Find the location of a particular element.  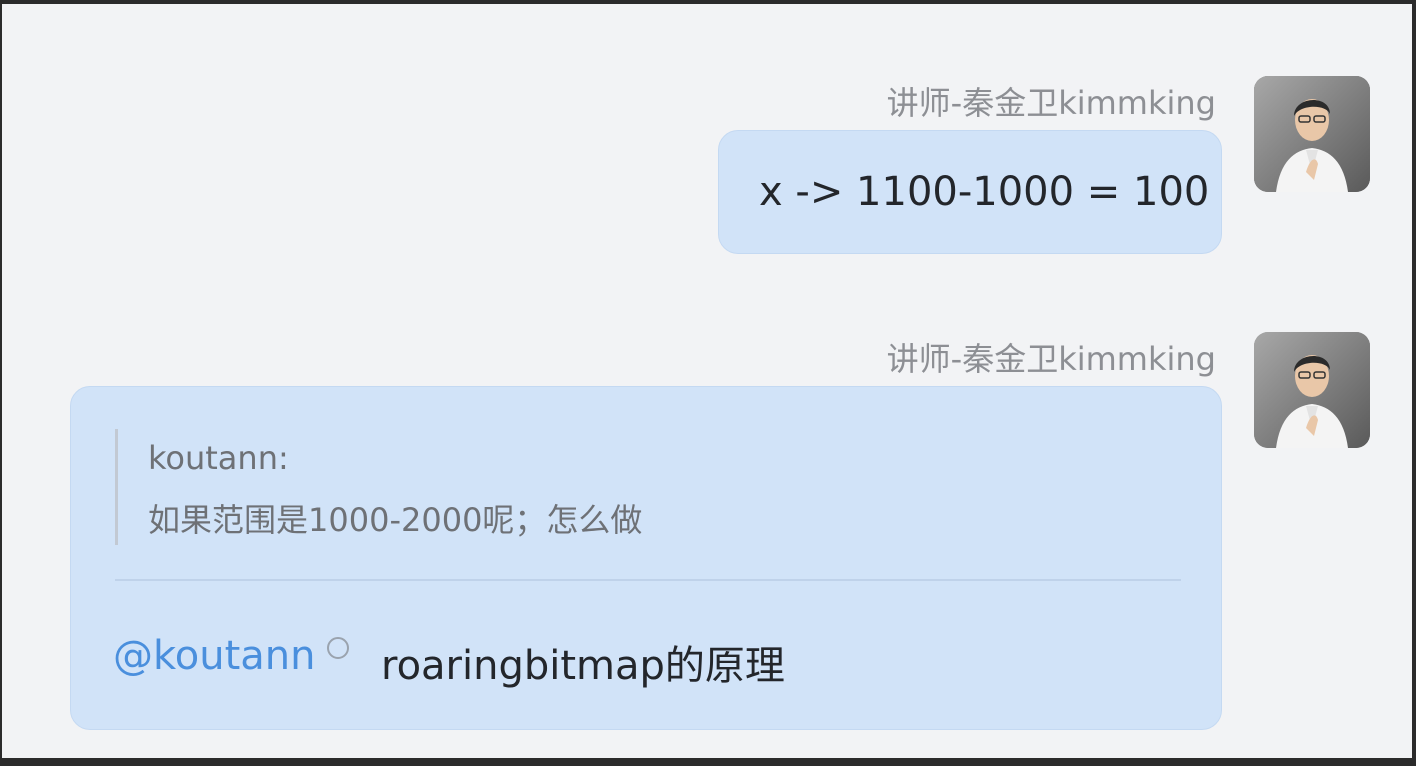

message-text: x -> 1100-1000 = 100 is located at coordinates (984, 192).